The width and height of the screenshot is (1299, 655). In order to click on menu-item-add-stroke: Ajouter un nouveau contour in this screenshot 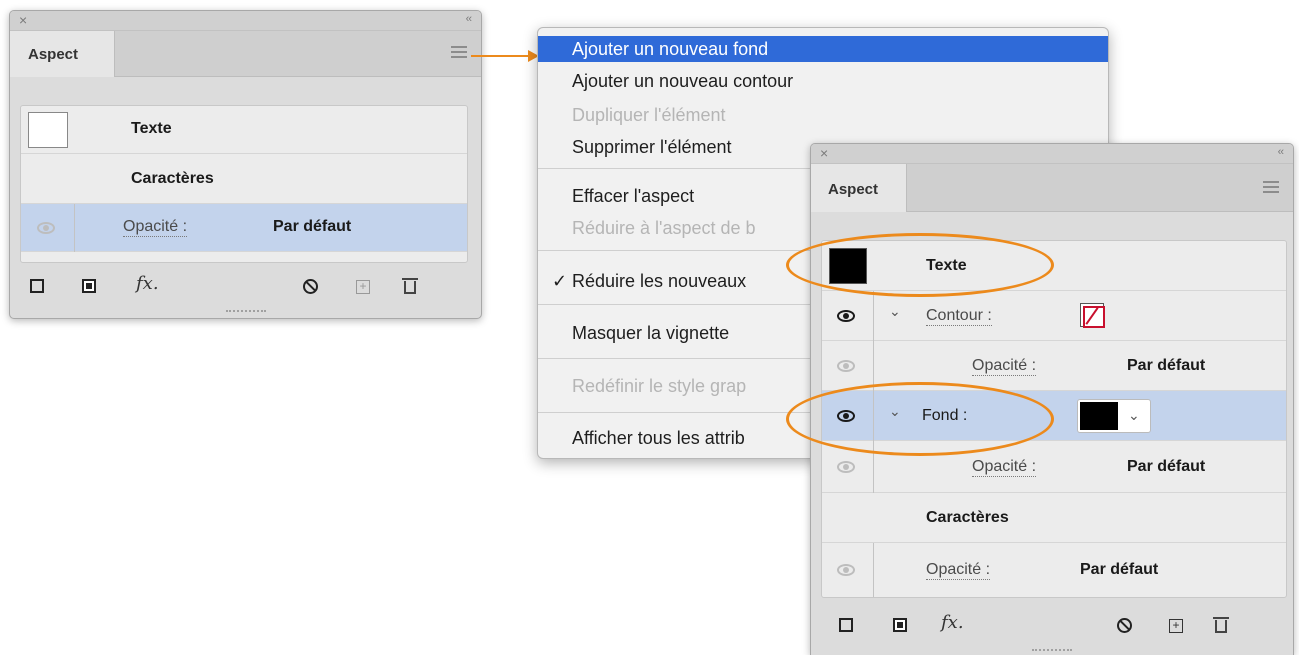, I will do `click(823, 81)`.